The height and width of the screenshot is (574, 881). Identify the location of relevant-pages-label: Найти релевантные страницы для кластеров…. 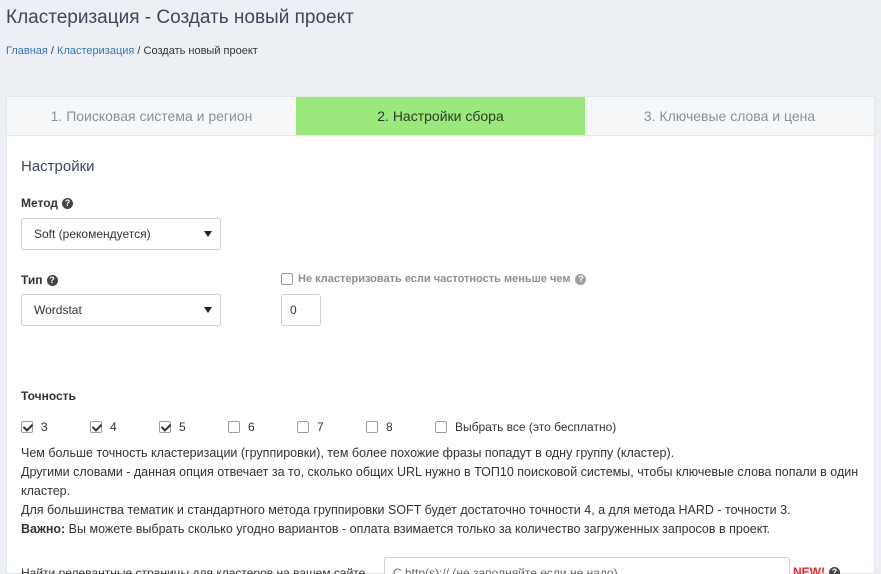
(193, 570).